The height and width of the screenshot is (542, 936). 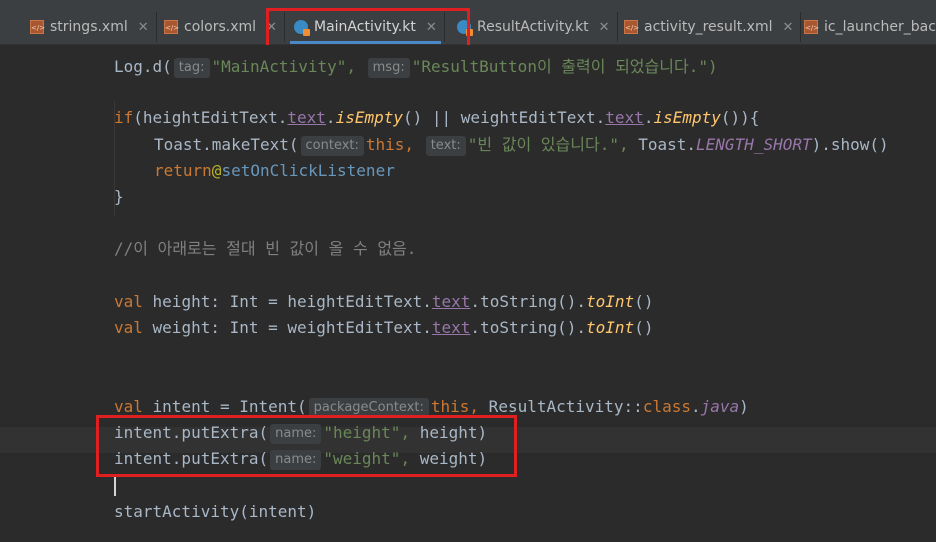 I want to click on tab-label: colors.xml, so click(x=220, y=27).